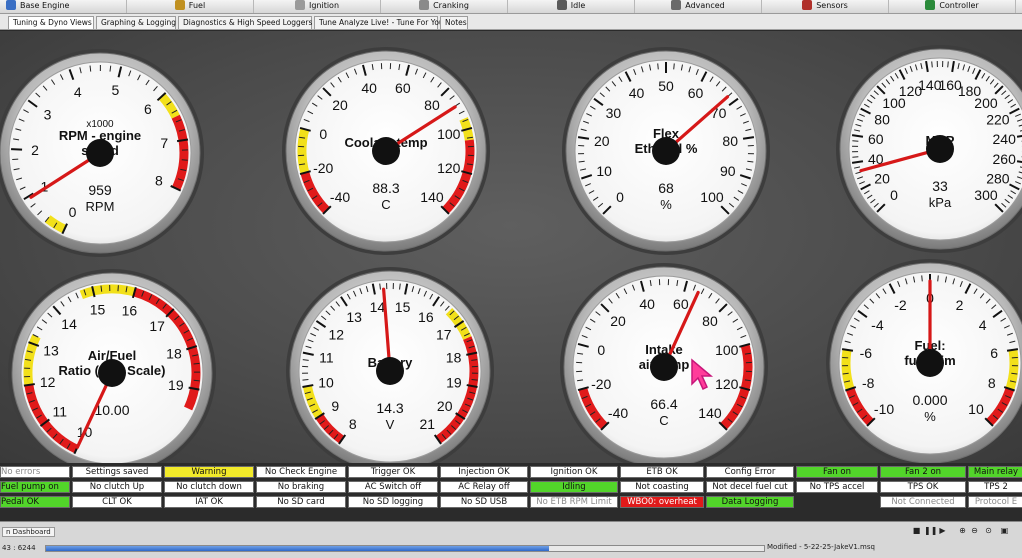 The width and height of the screenshot is (1022, 558). I want to click on gauge-tick-label: 18, so click(174, 353).